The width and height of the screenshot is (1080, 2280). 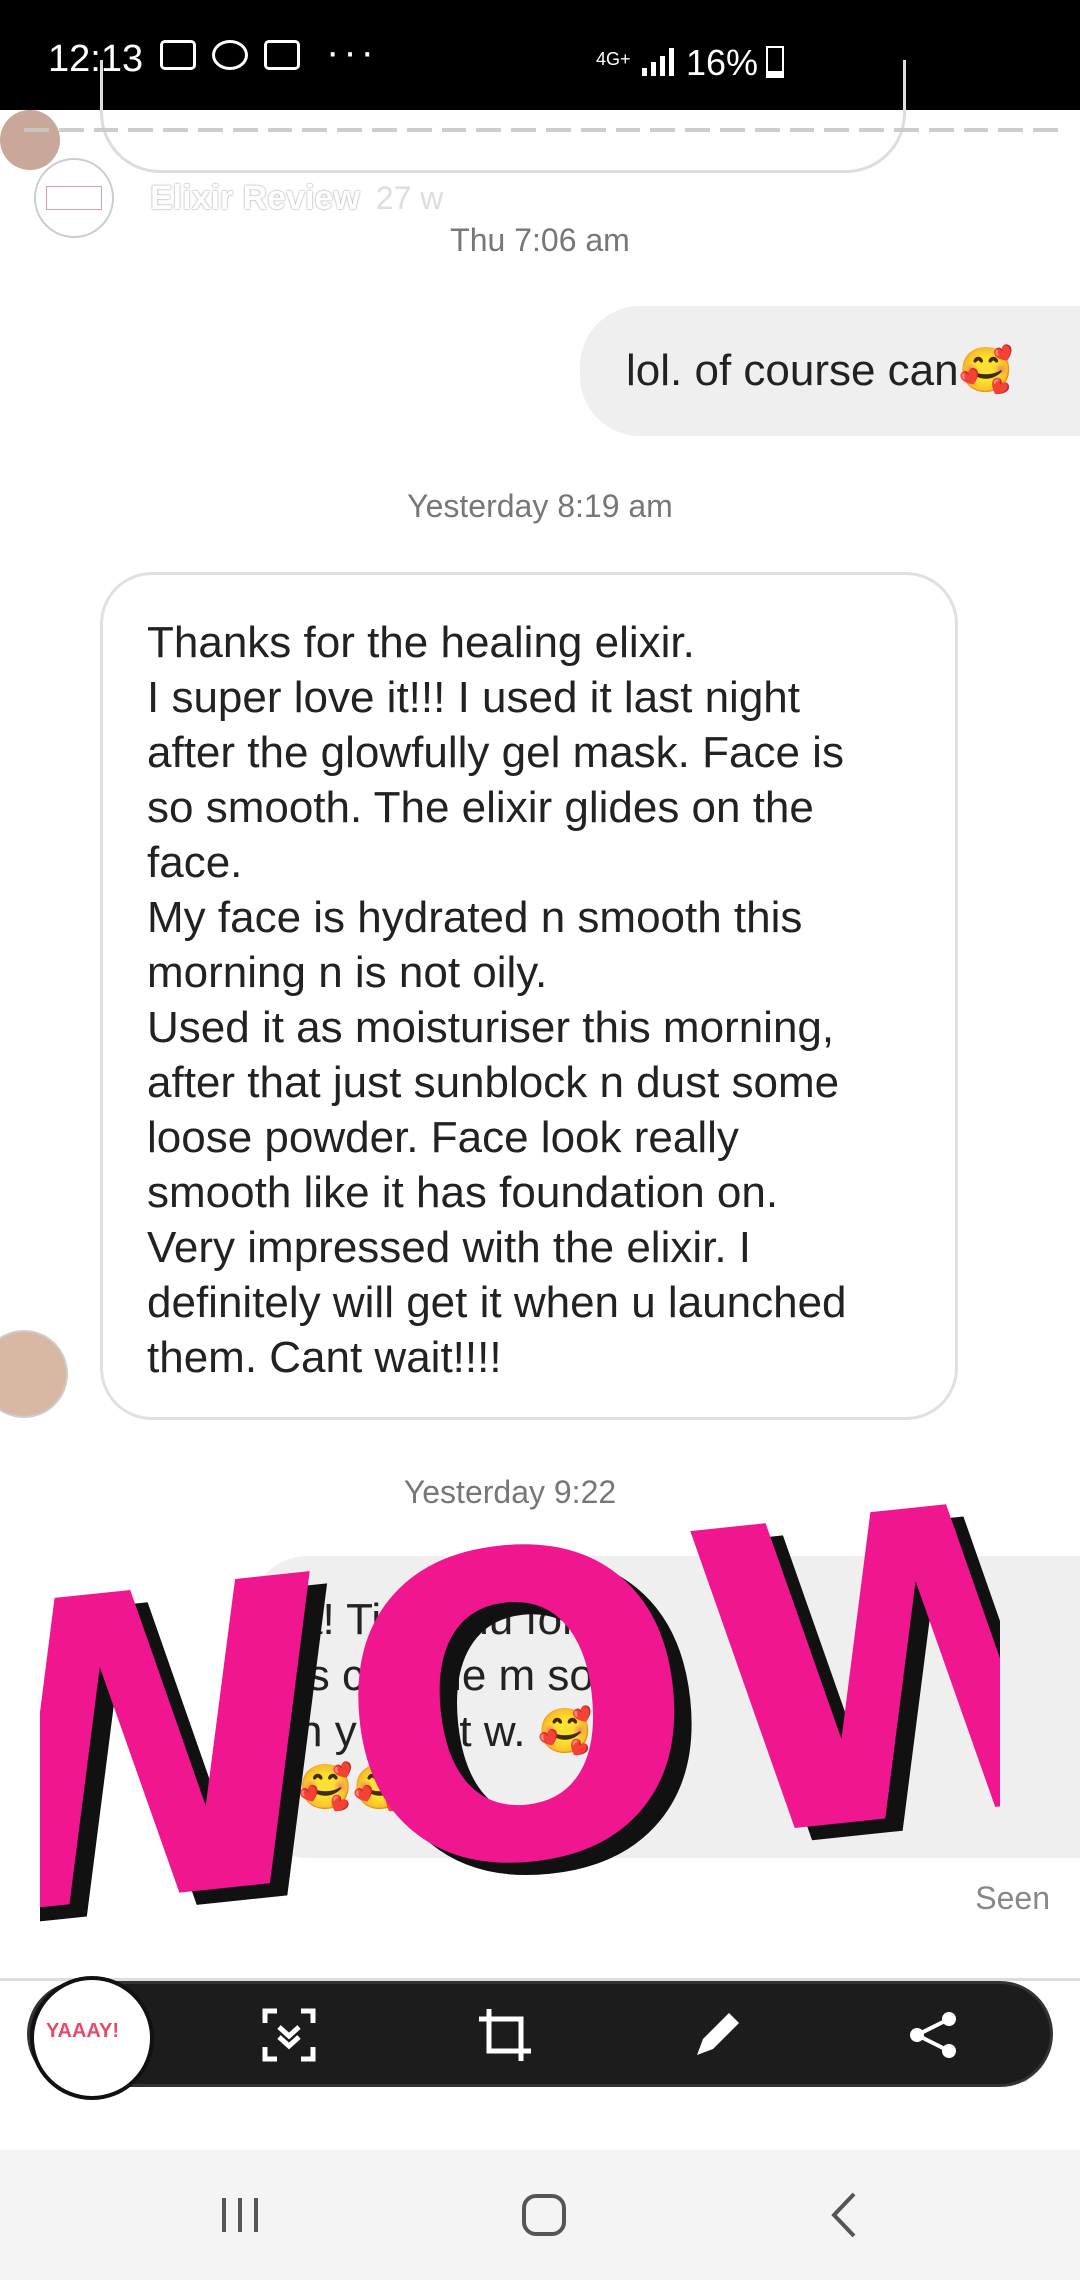 What do you see at coordinates (491, 1027) in the screenshot?
I see `message-line: Used it as moisturiser this morning,` at bounding box center [491, 1027].